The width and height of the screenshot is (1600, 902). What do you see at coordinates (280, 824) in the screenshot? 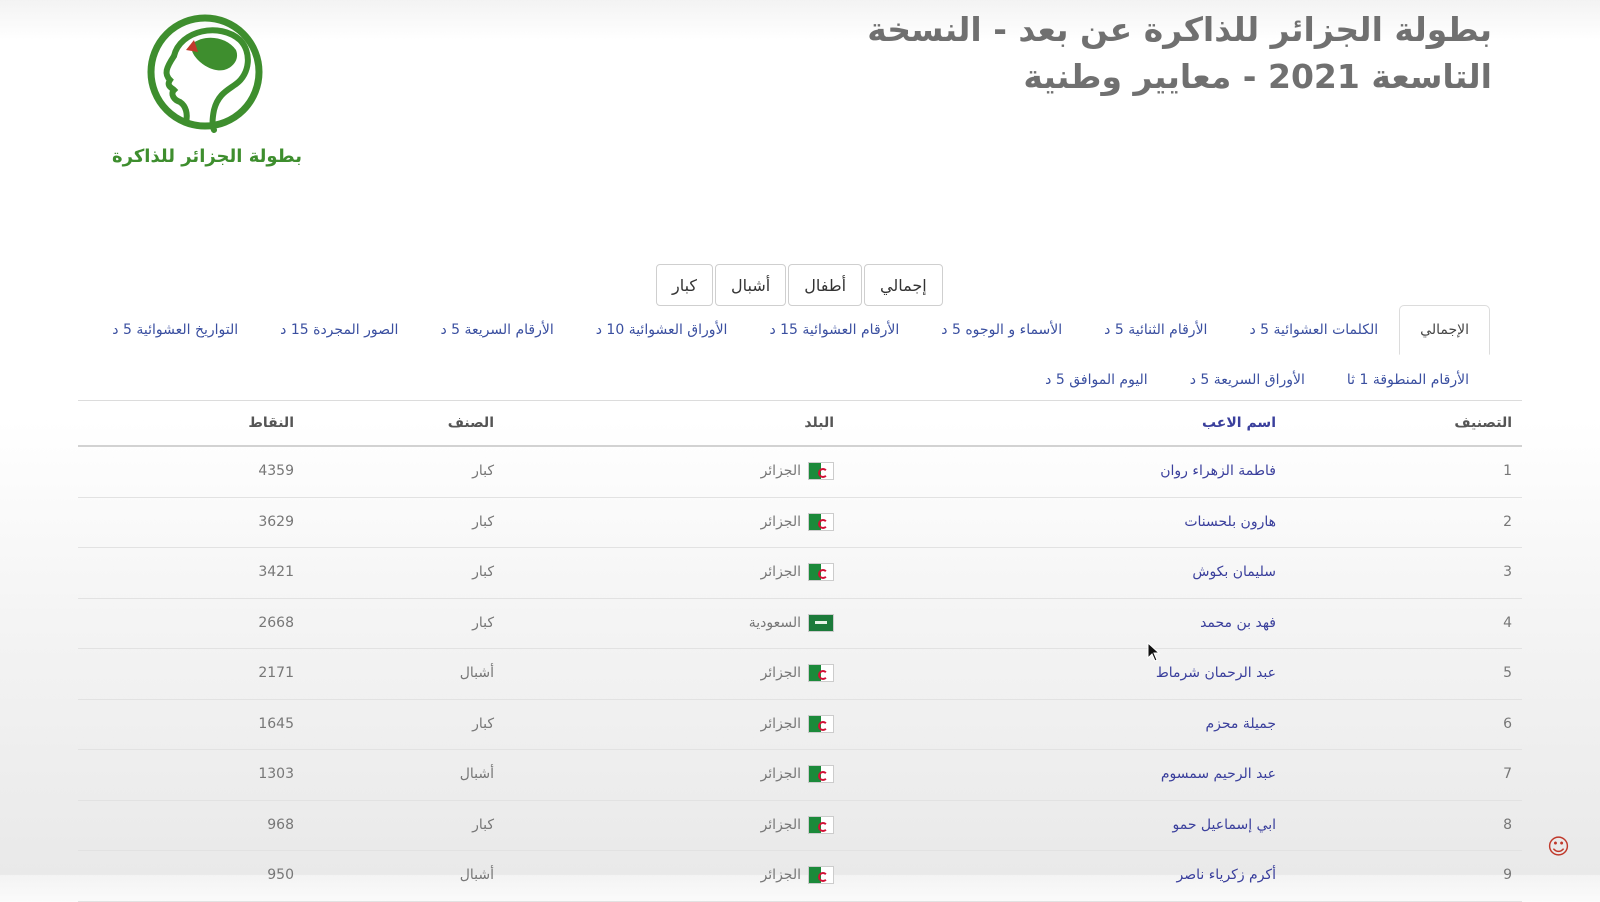
I see `points-cell: 968` at bounding box center [280, 824].